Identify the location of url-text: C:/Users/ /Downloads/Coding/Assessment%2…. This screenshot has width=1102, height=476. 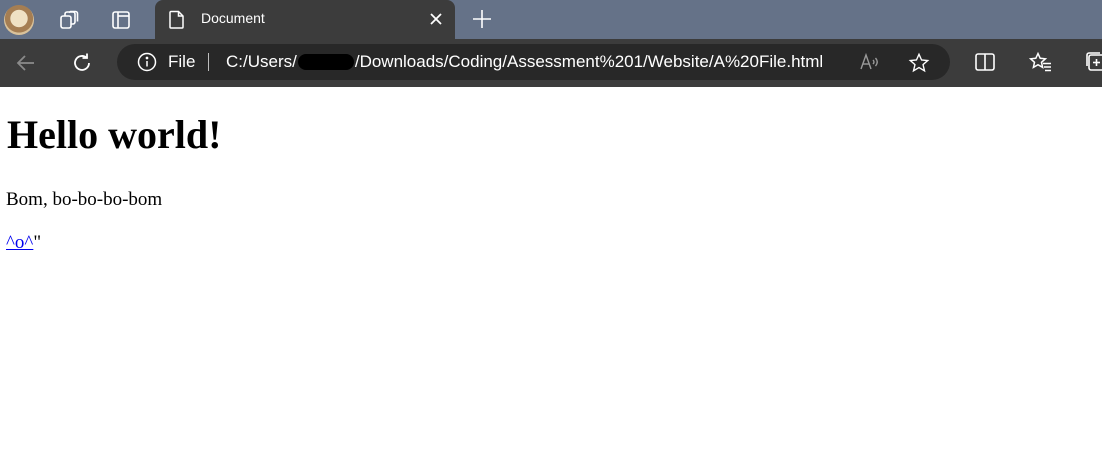
(524, 62).